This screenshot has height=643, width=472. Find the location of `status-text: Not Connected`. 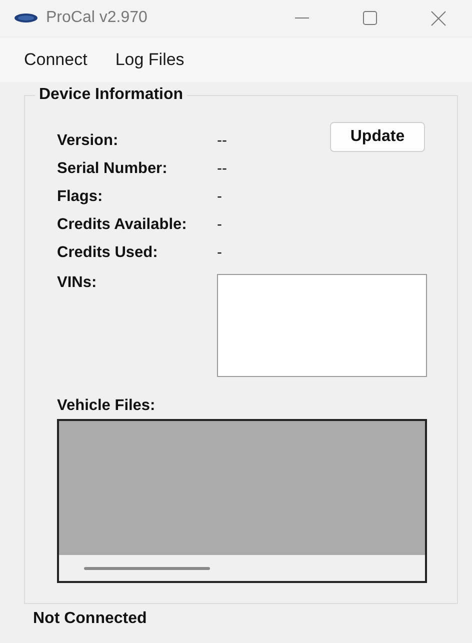

status-text: Not Connected is located at coordinates (90, 619).